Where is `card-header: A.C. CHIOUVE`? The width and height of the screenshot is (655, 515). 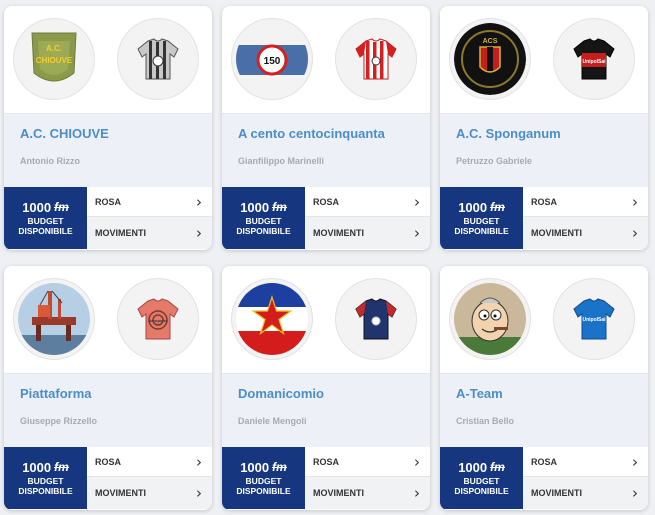
card-header: A.C. CHIOUVE is located at coordinates (108, 59).